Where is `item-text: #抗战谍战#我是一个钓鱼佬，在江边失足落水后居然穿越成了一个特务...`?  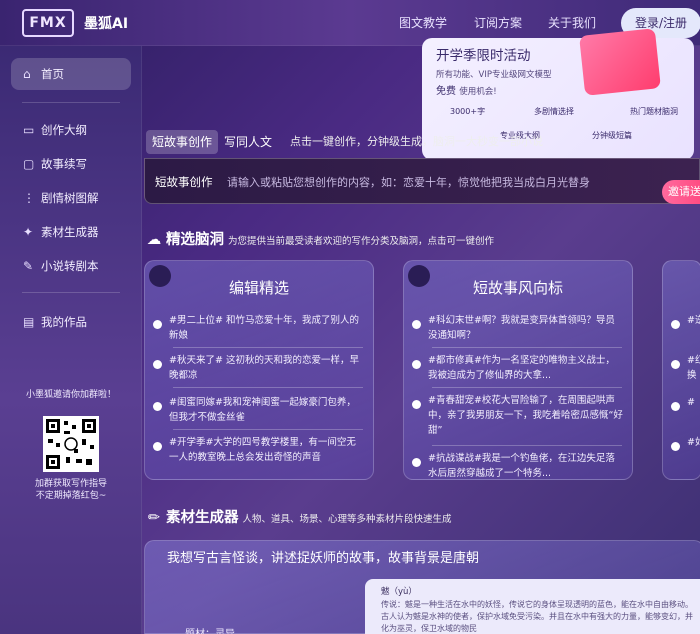
item-text: #抗战谍战#我是一个钓鱼佬，在江边失足落水后居然穿越成了一个特务... is located at coordinates (521, 466).